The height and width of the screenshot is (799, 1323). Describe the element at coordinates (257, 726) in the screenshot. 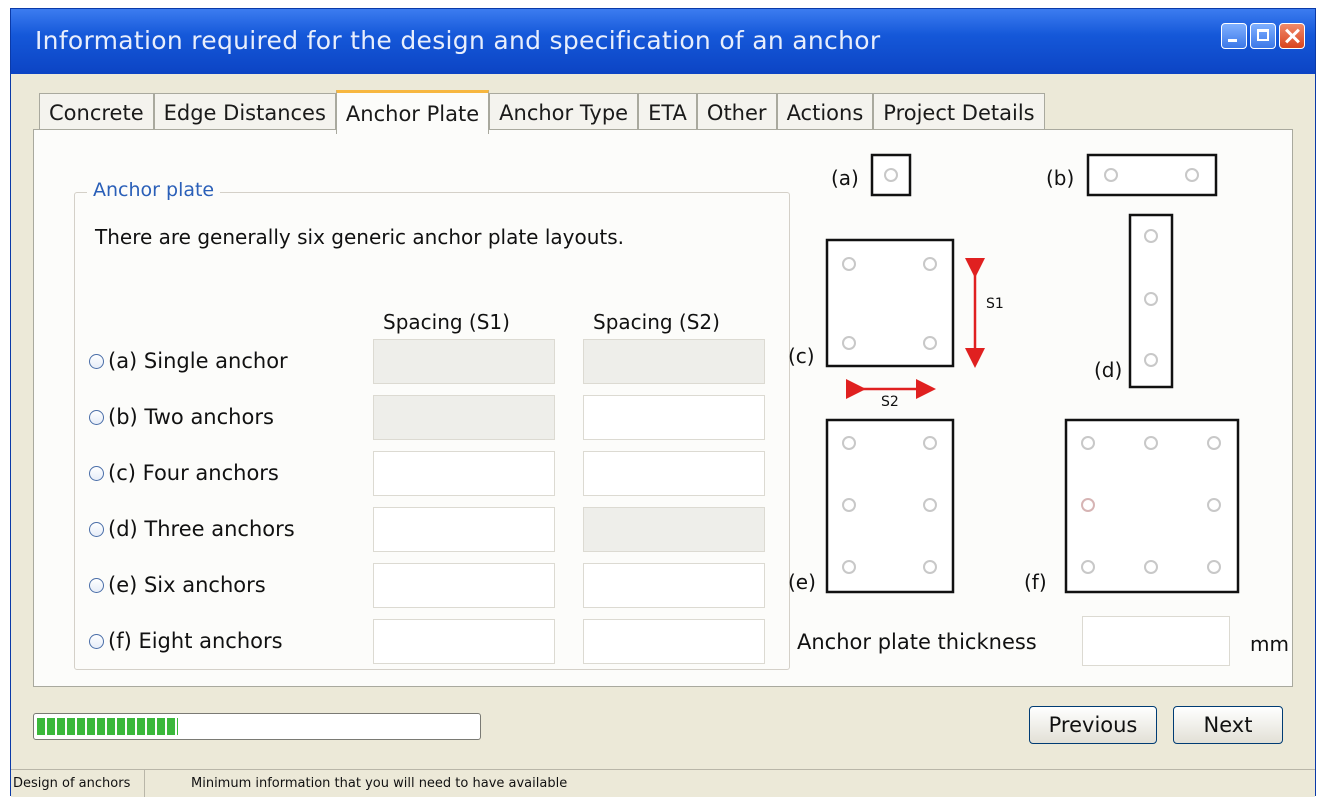

I see `progress-bar` at that location.